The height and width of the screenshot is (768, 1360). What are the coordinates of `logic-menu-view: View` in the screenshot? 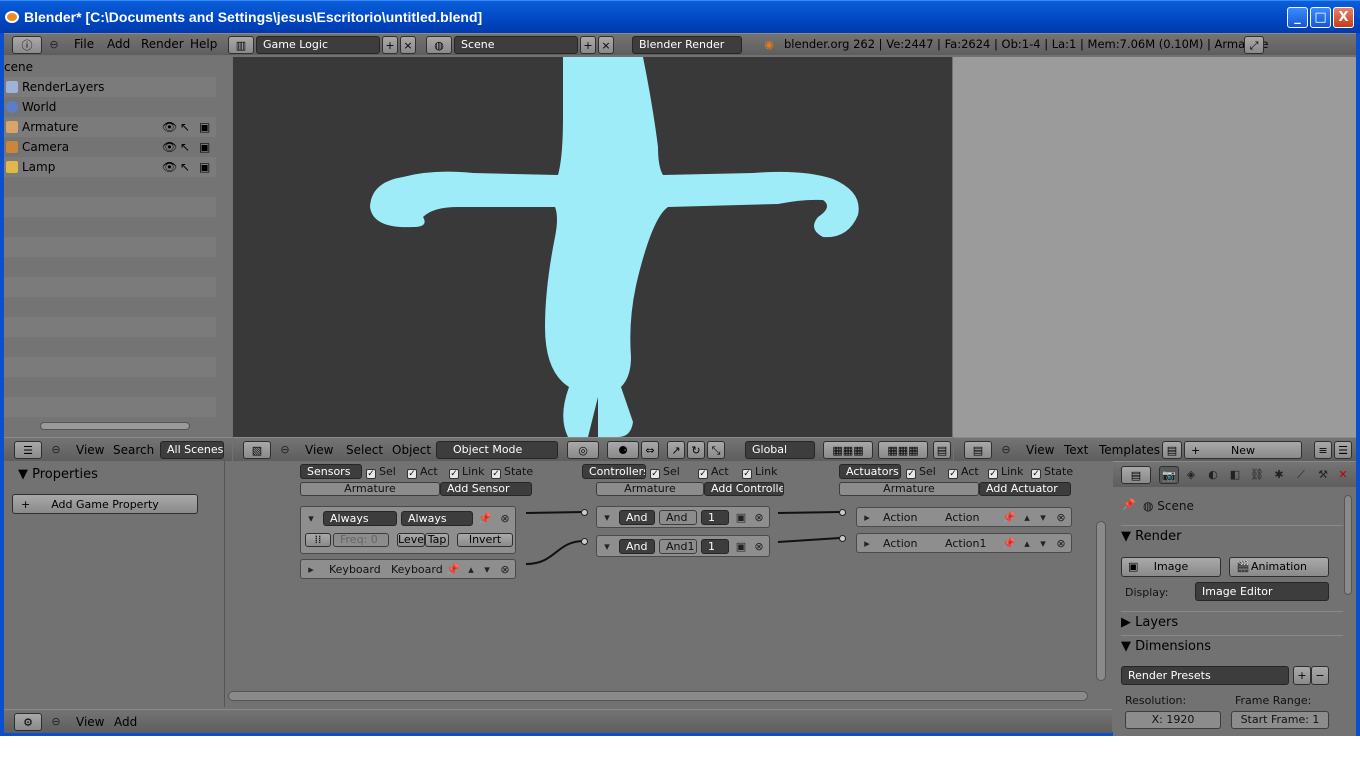 It's located at (90, 722).